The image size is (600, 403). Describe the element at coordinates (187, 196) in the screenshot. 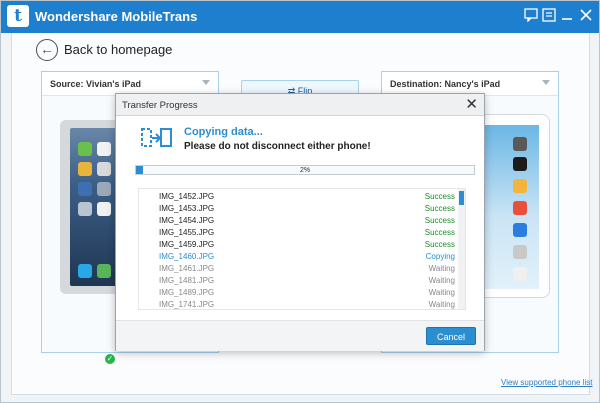

I see `file-name: IMG_1452.JPG` at that location.